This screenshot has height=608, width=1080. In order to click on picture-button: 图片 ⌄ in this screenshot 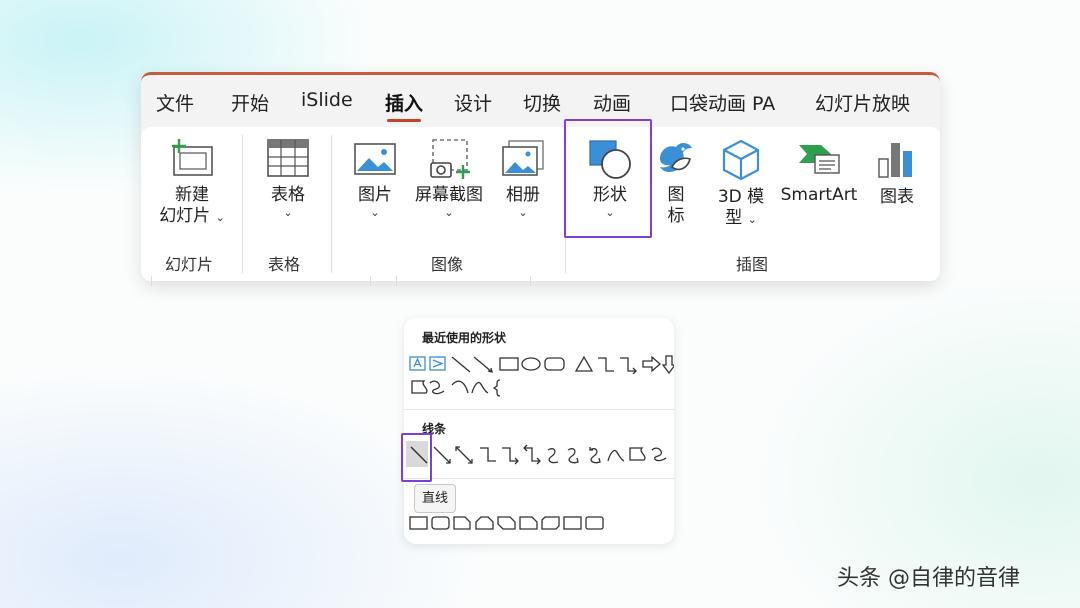, I will do `click(375, 178)`.